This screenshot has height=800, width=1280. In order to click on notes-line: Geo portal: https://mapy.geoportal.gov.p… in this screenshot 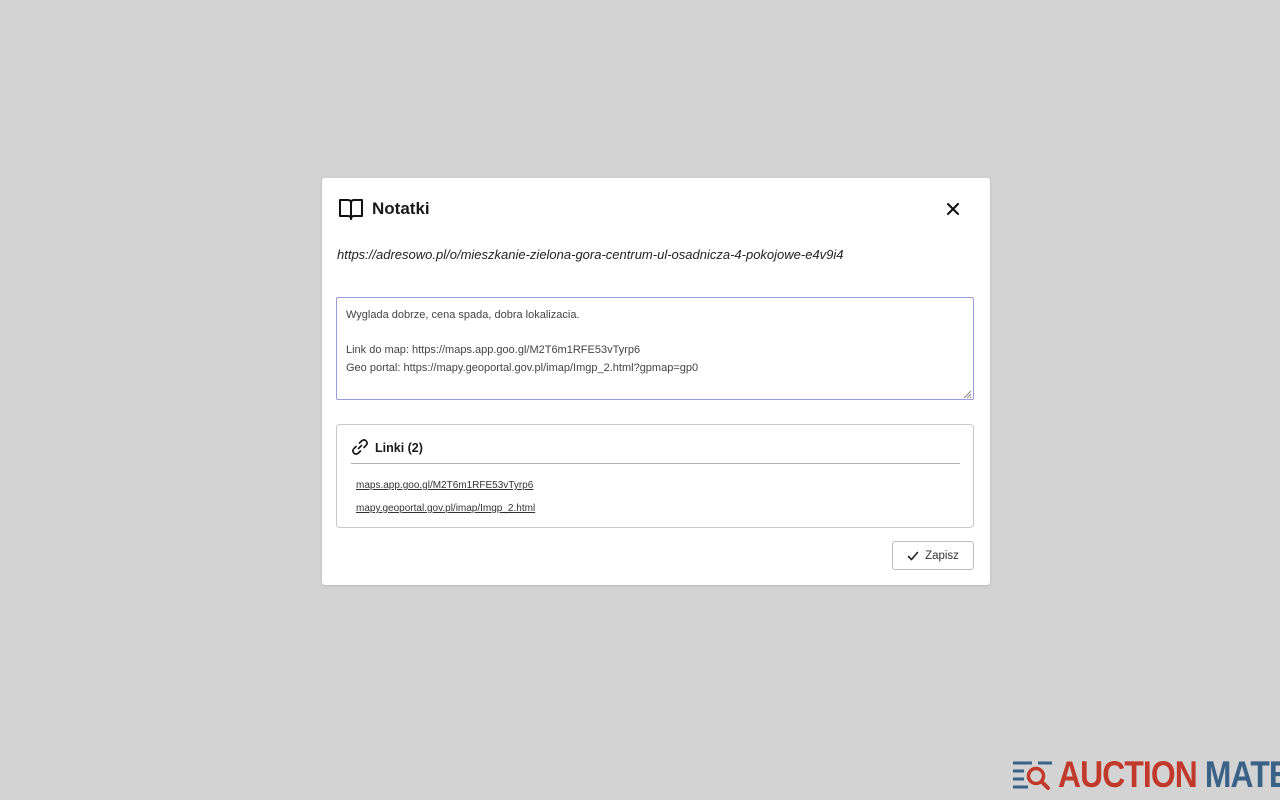, I will do `click(522, 367)`.